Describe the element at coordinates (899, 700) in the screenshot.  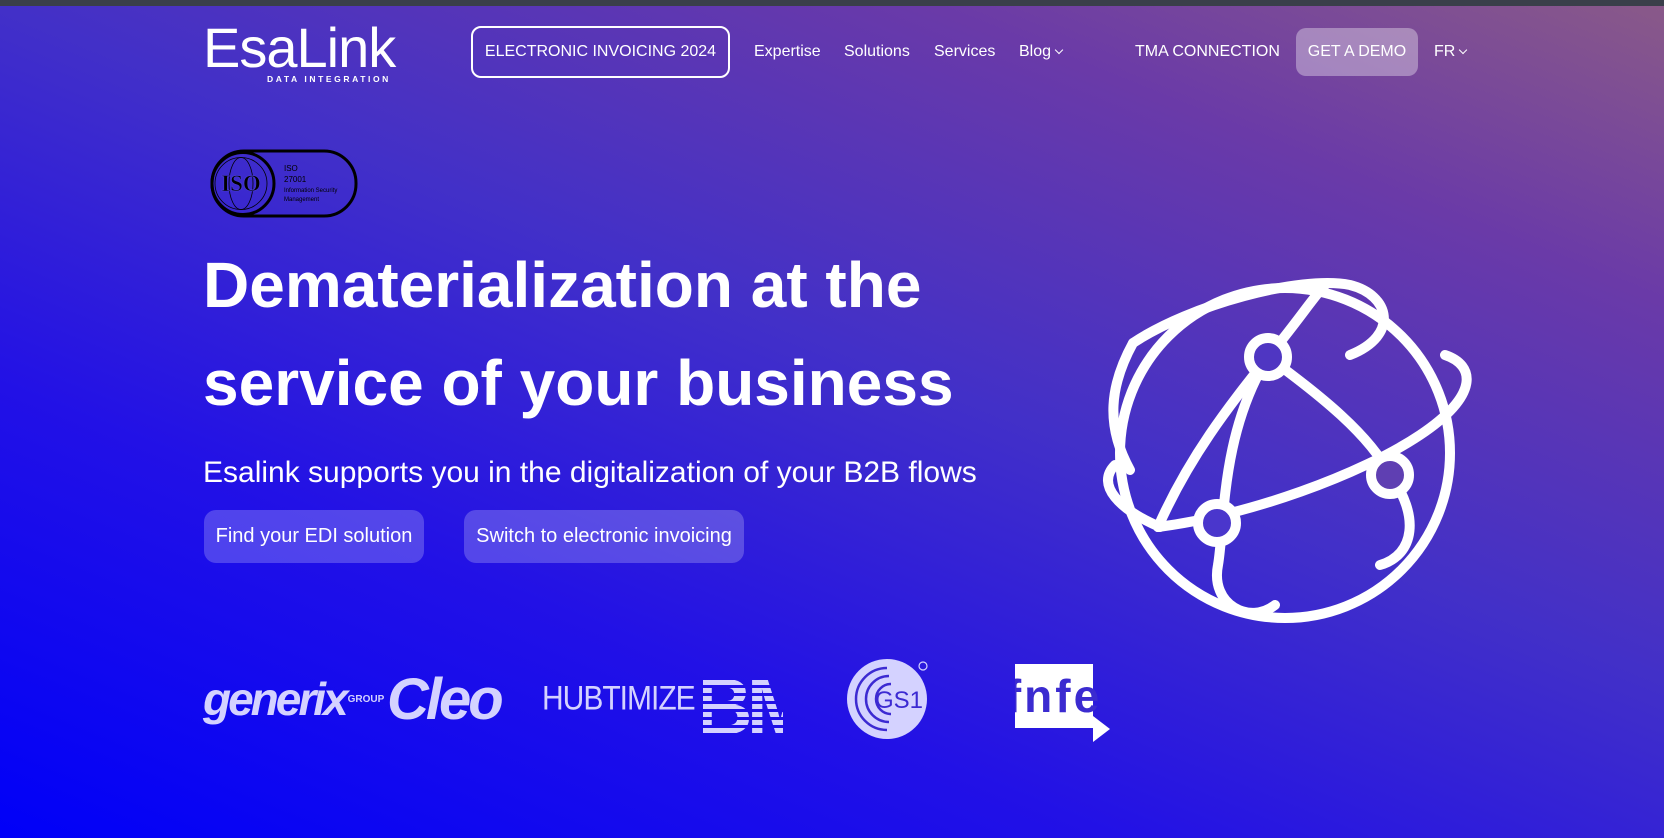
I see `svg-text: GS1` at that location.